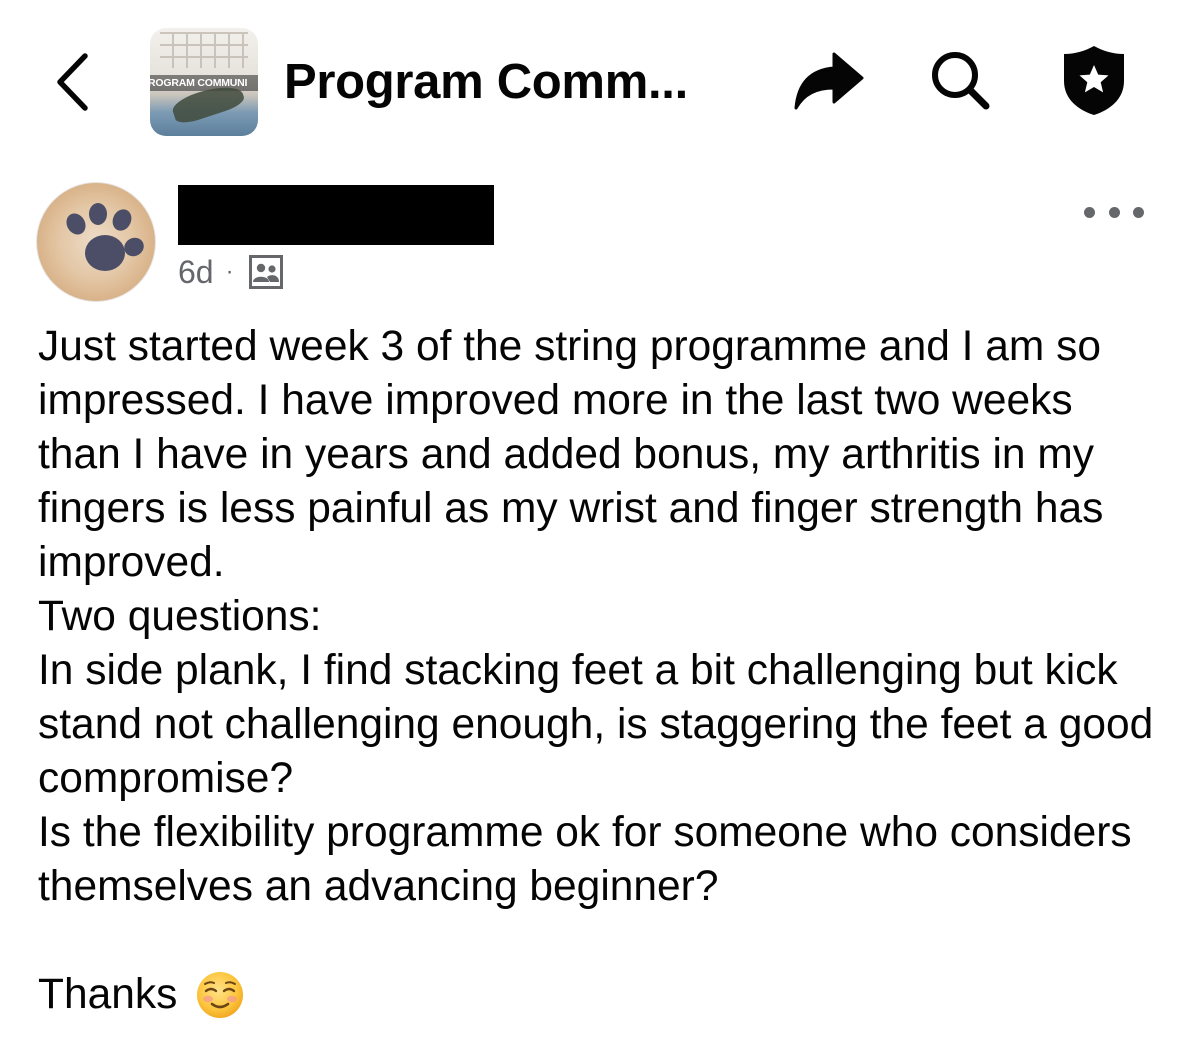 The image size is (1179, 1052). I want to click on post-options-button, so click(1114, 212).